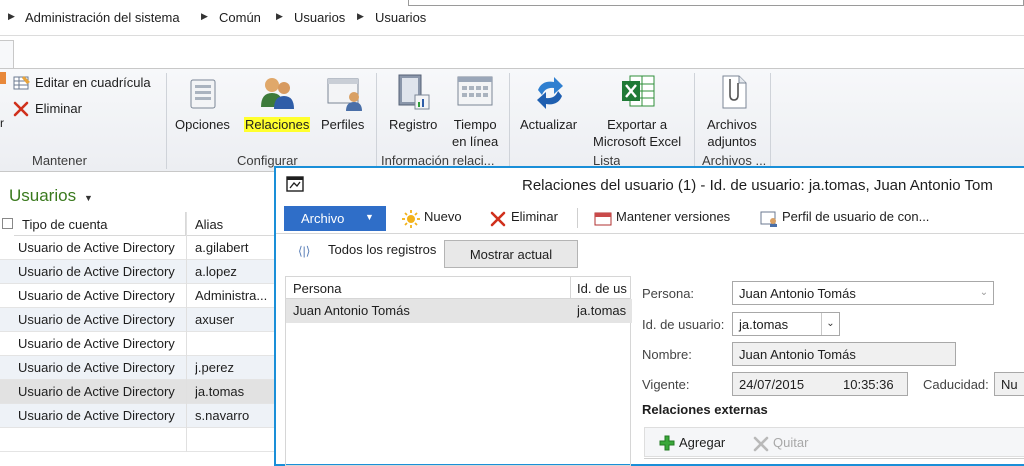 This screenshot has height=466, width=1024. Describe the element at coordinates (683, 324) in the screenshot. I see `user-id-label: Id. de usuario:` at that location.